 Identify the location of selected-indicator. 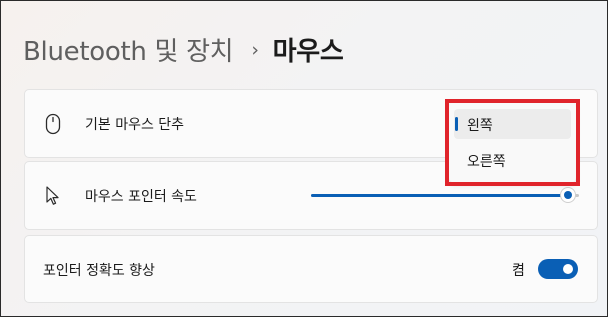
(456, 124).